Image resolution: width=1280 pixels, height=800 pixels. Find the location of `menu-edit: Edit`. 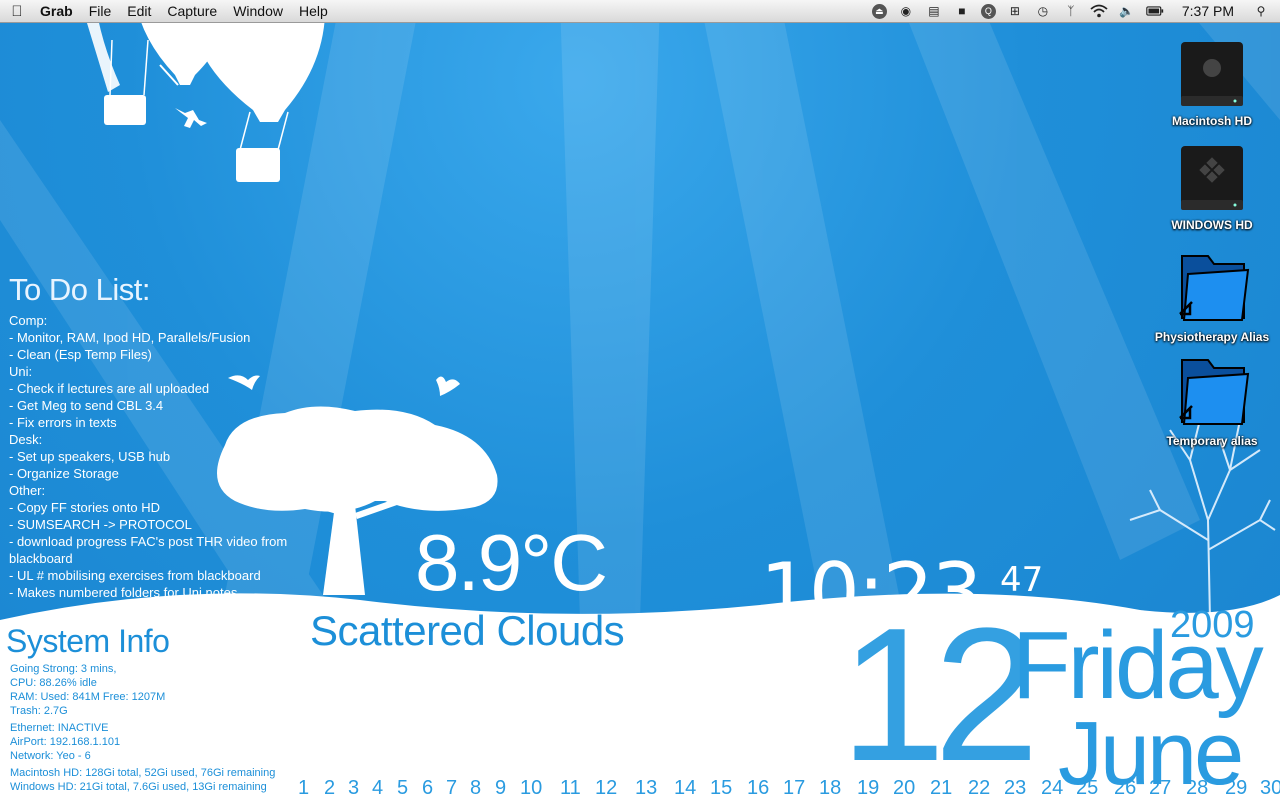

menu-edit: Edit is located at coordinates (139, 11).